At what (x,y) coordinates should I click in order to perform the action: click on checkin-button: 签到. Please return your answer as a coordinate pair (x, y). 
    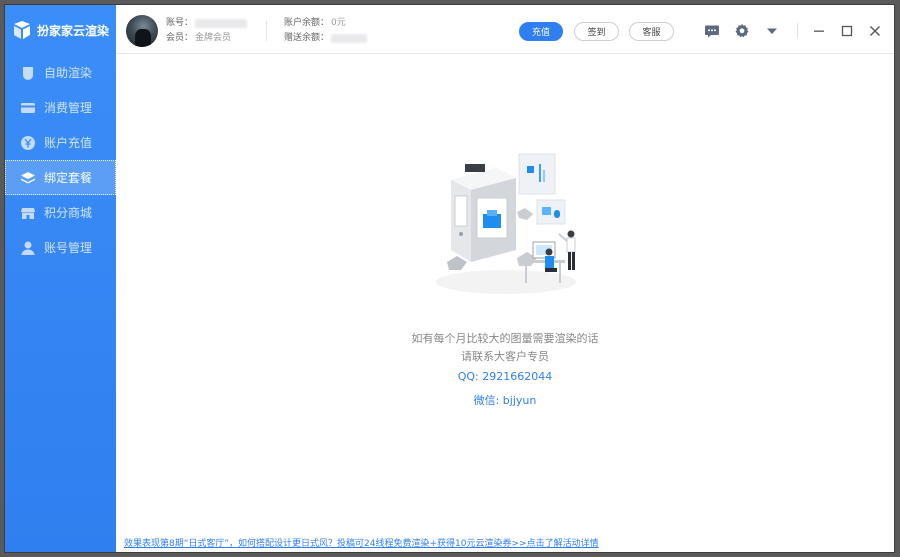
    Looking at the image, I should click on (596, 31).